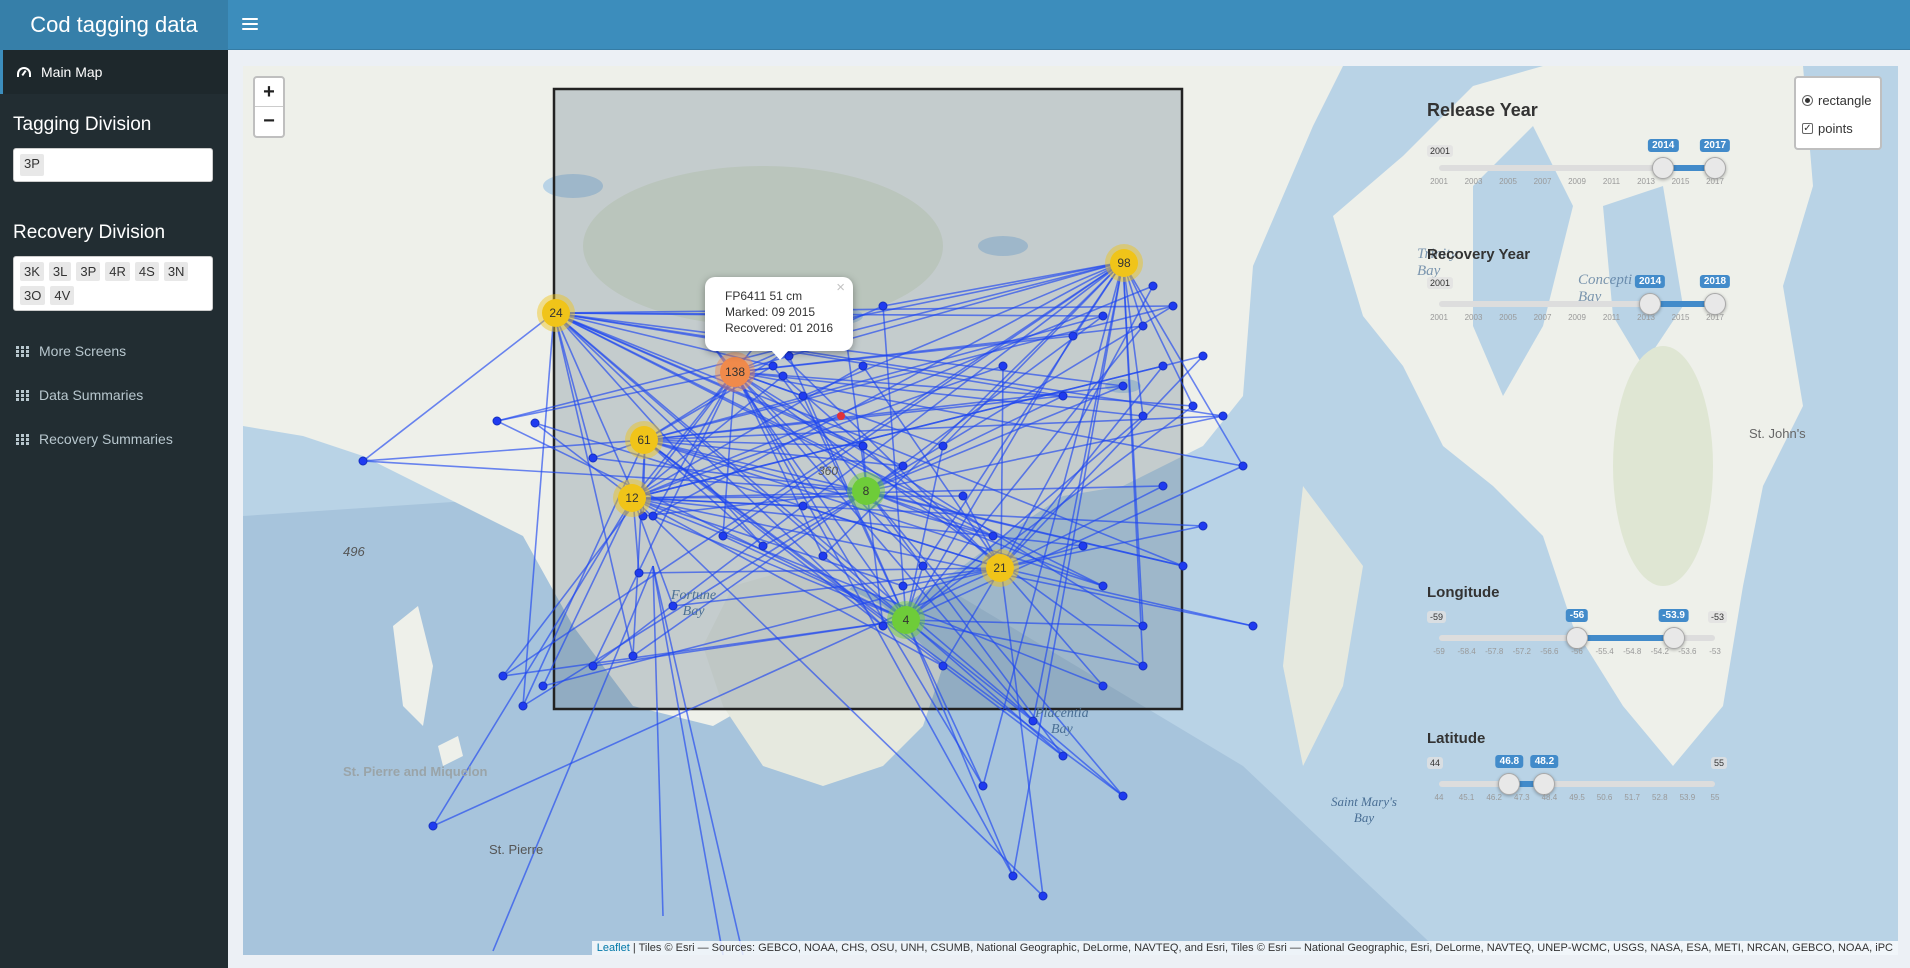 The image size is (1910, 968). Describe the element at coordinates (88, 271) in the screenshot. I see `recovery-division-chip: 3P` at that location.